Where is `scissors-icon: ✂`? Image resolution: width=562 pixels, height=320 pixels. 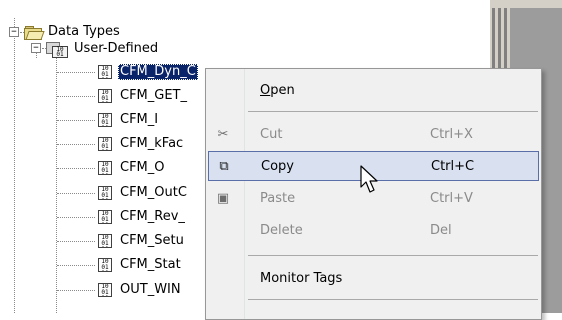
scissors-icon: ✂ is located at coordinates (223, 134).